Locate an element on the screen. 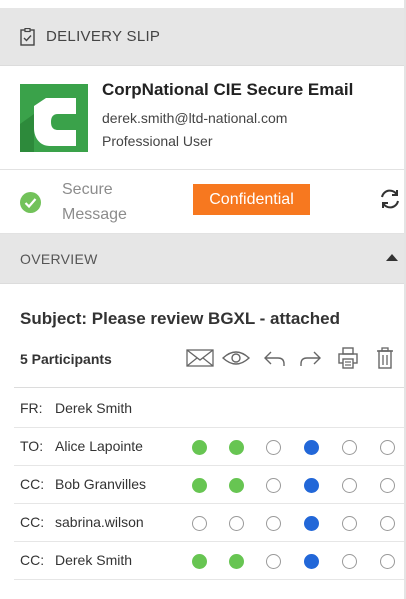 The height and width of the screenshot is (599, 406). sender-name: CorpNational CIE Secure Email is located at coordinates (228, 89).